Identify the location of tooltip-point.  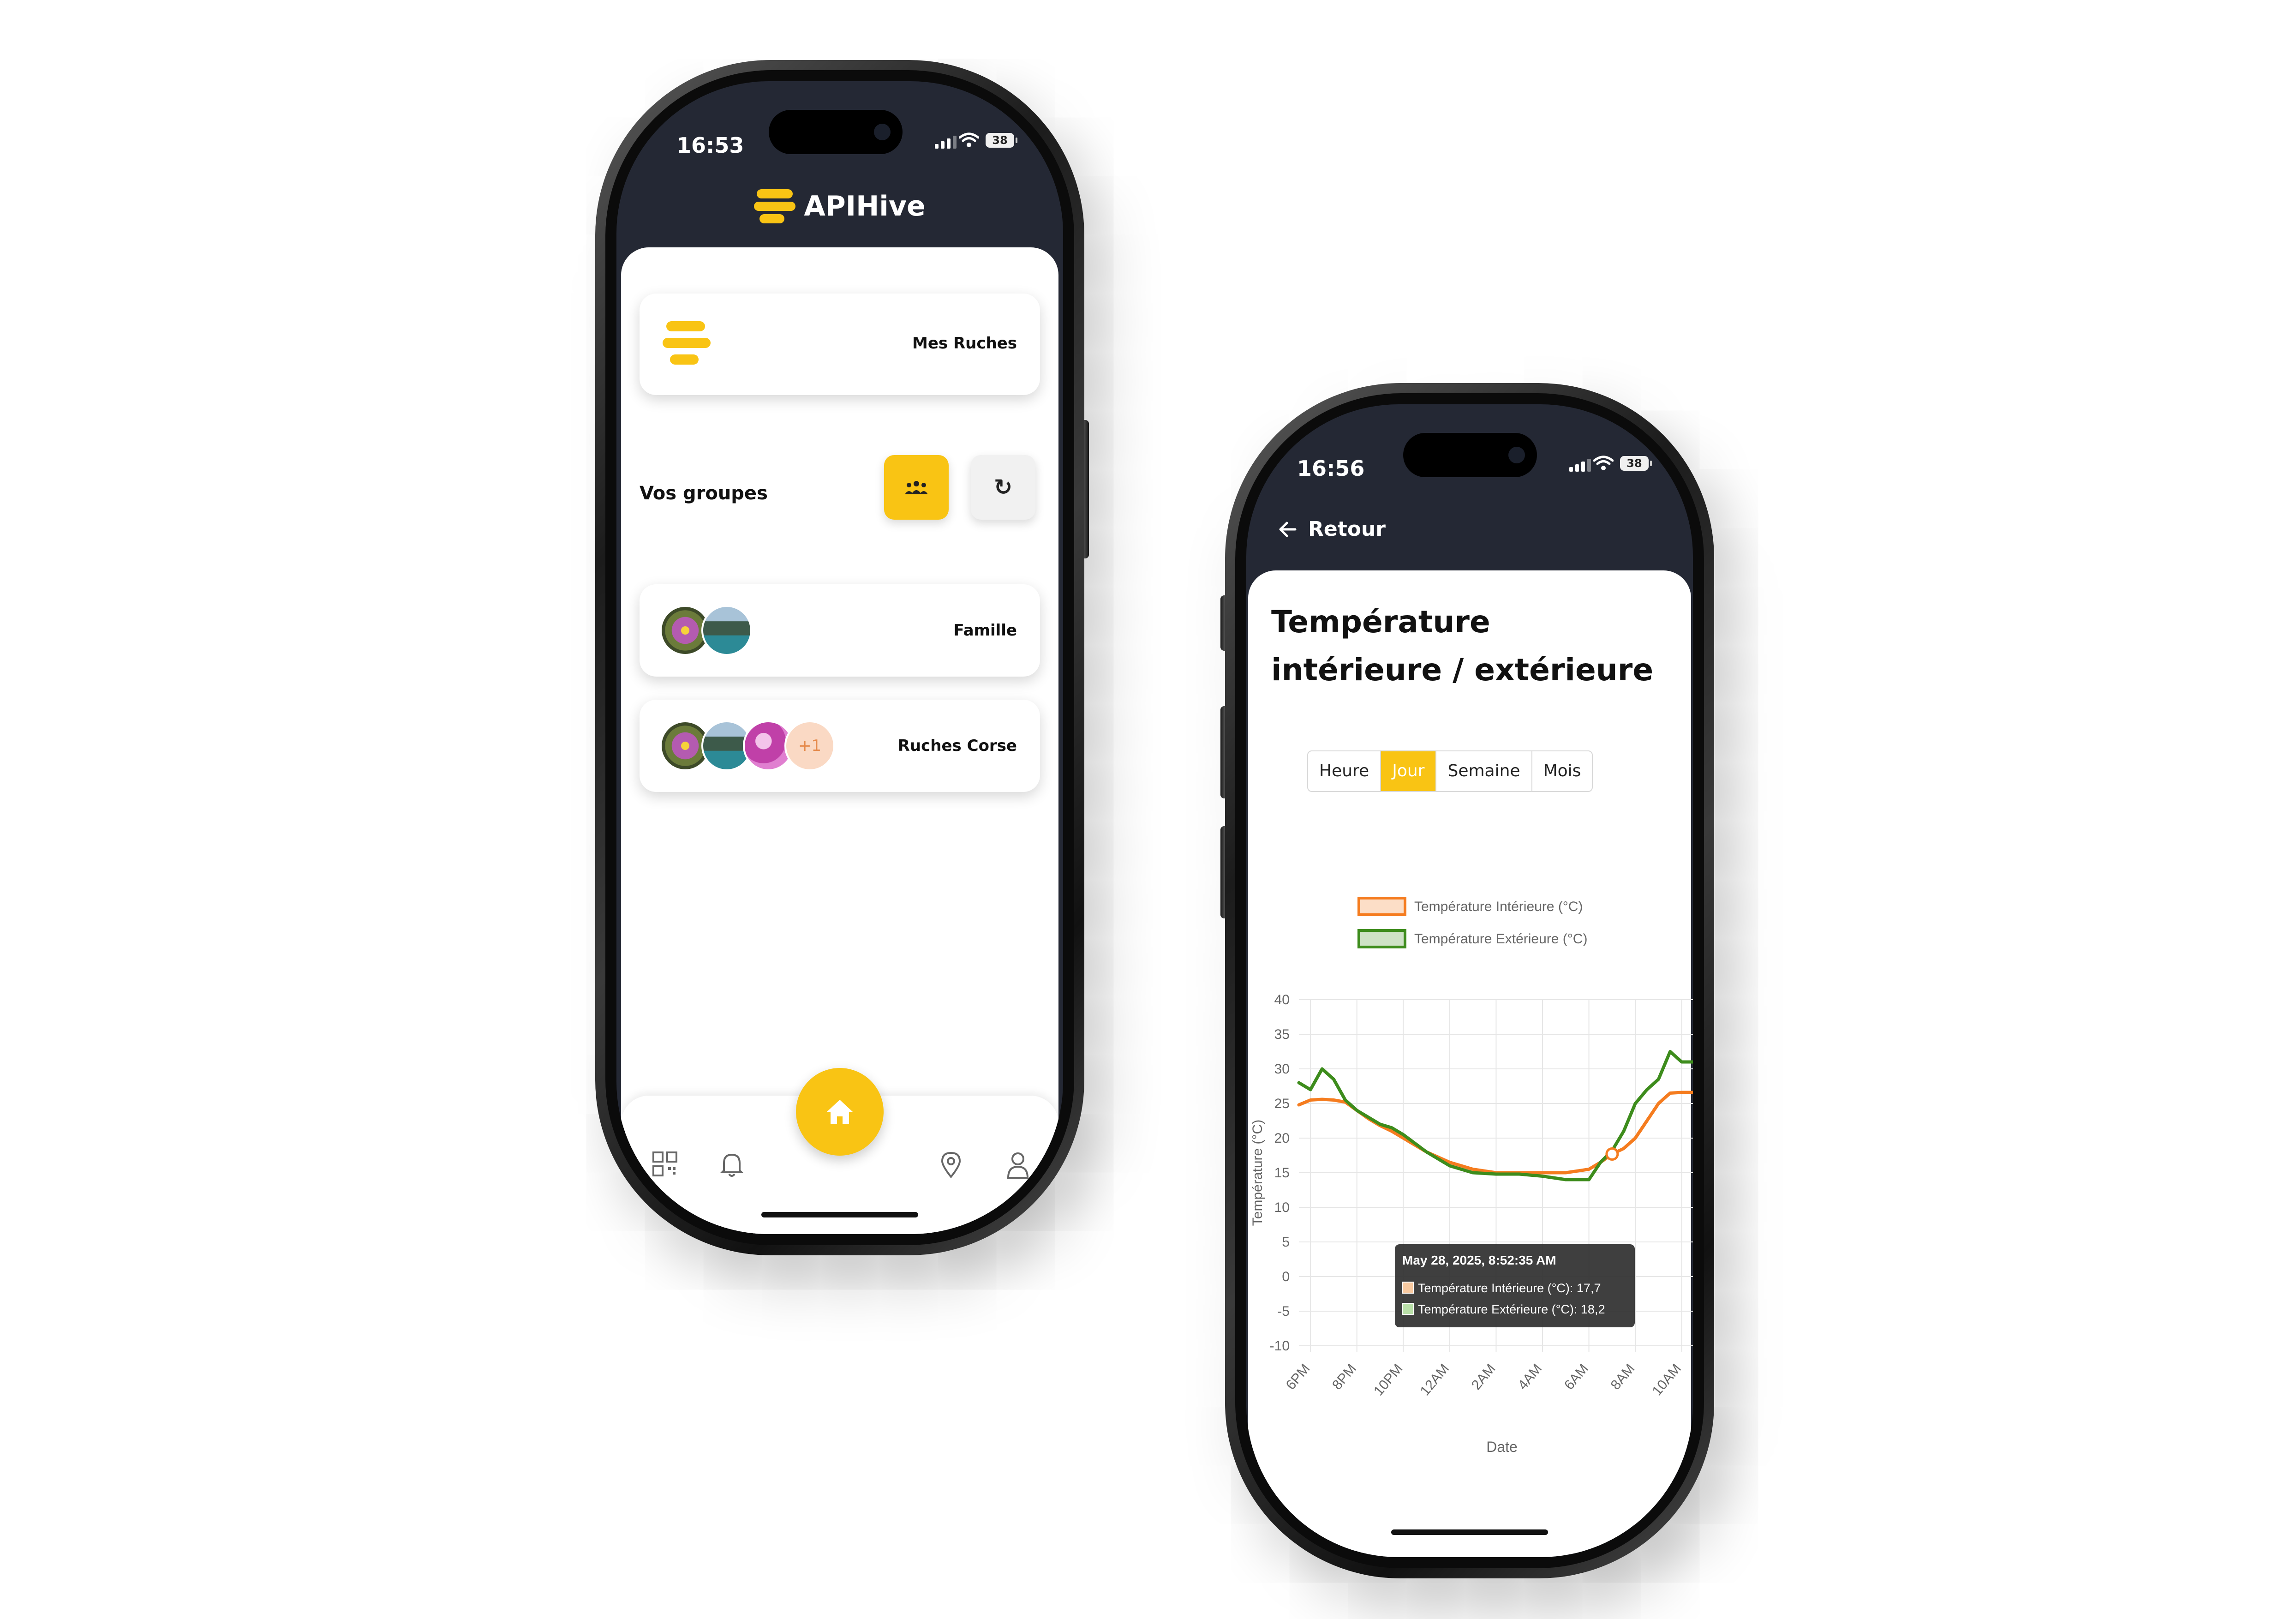
(1612, 1154).